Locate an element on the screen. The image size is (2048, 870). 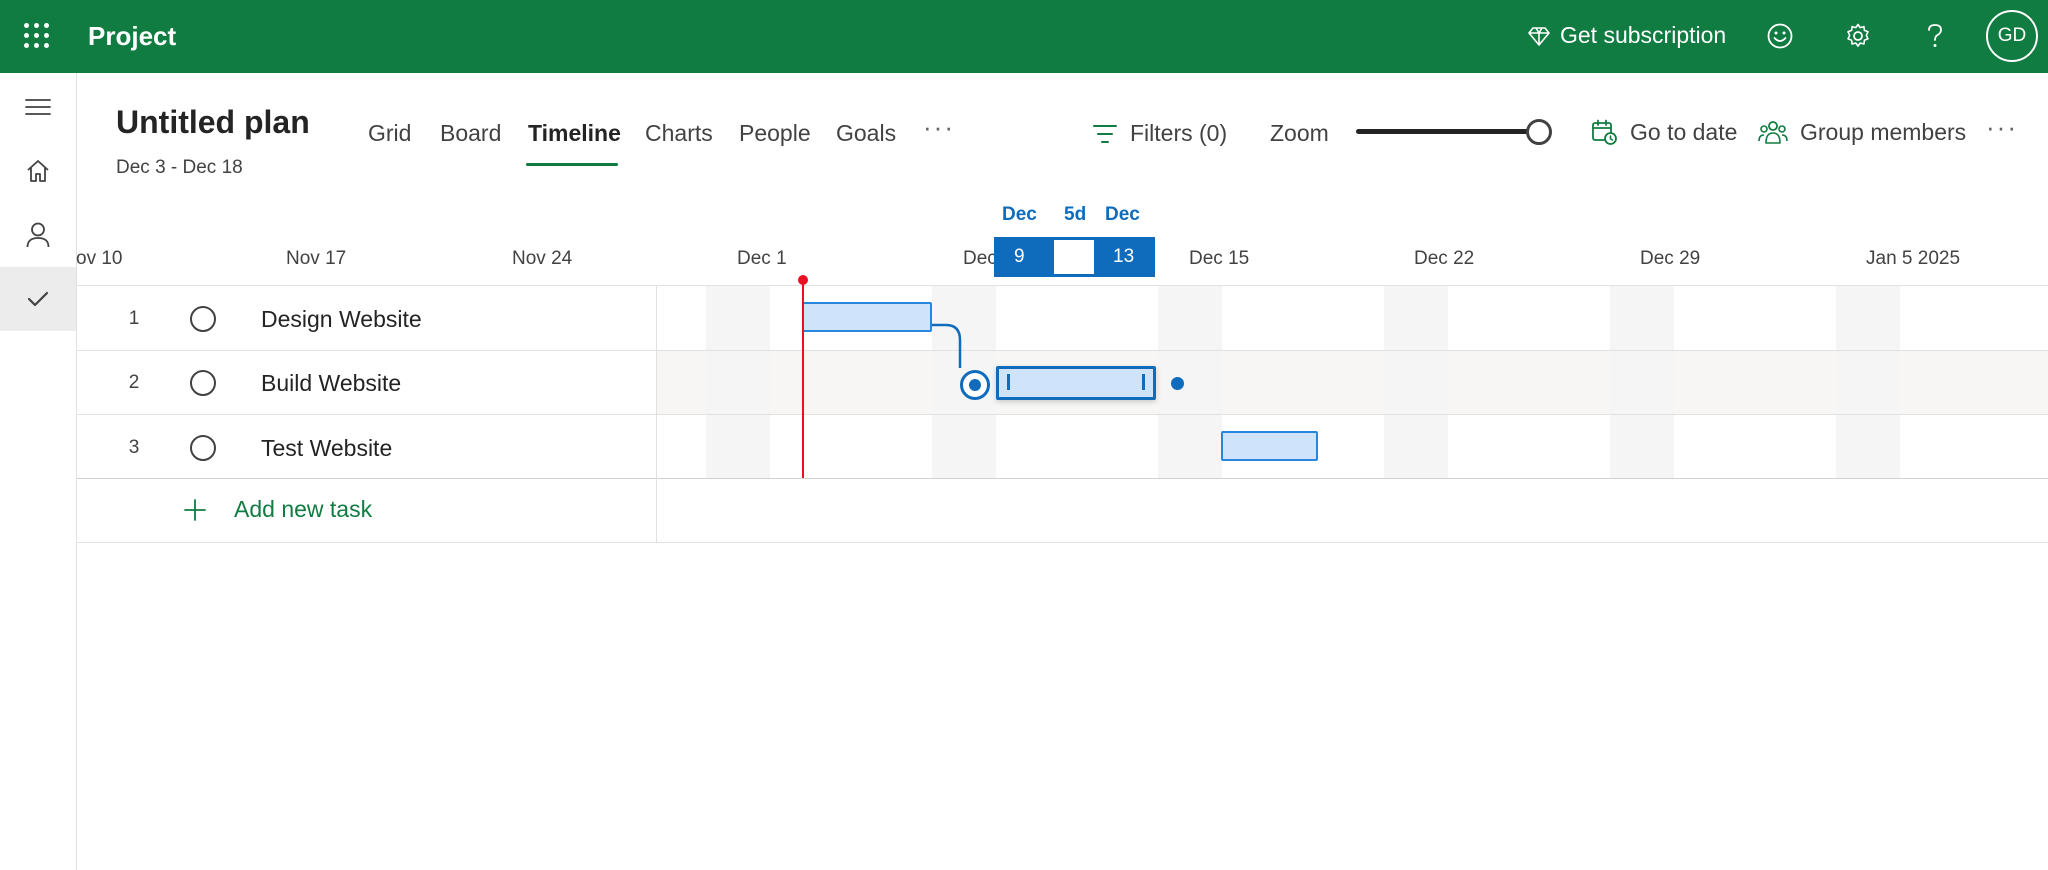
today-marker is located at coordinates (803, 379).